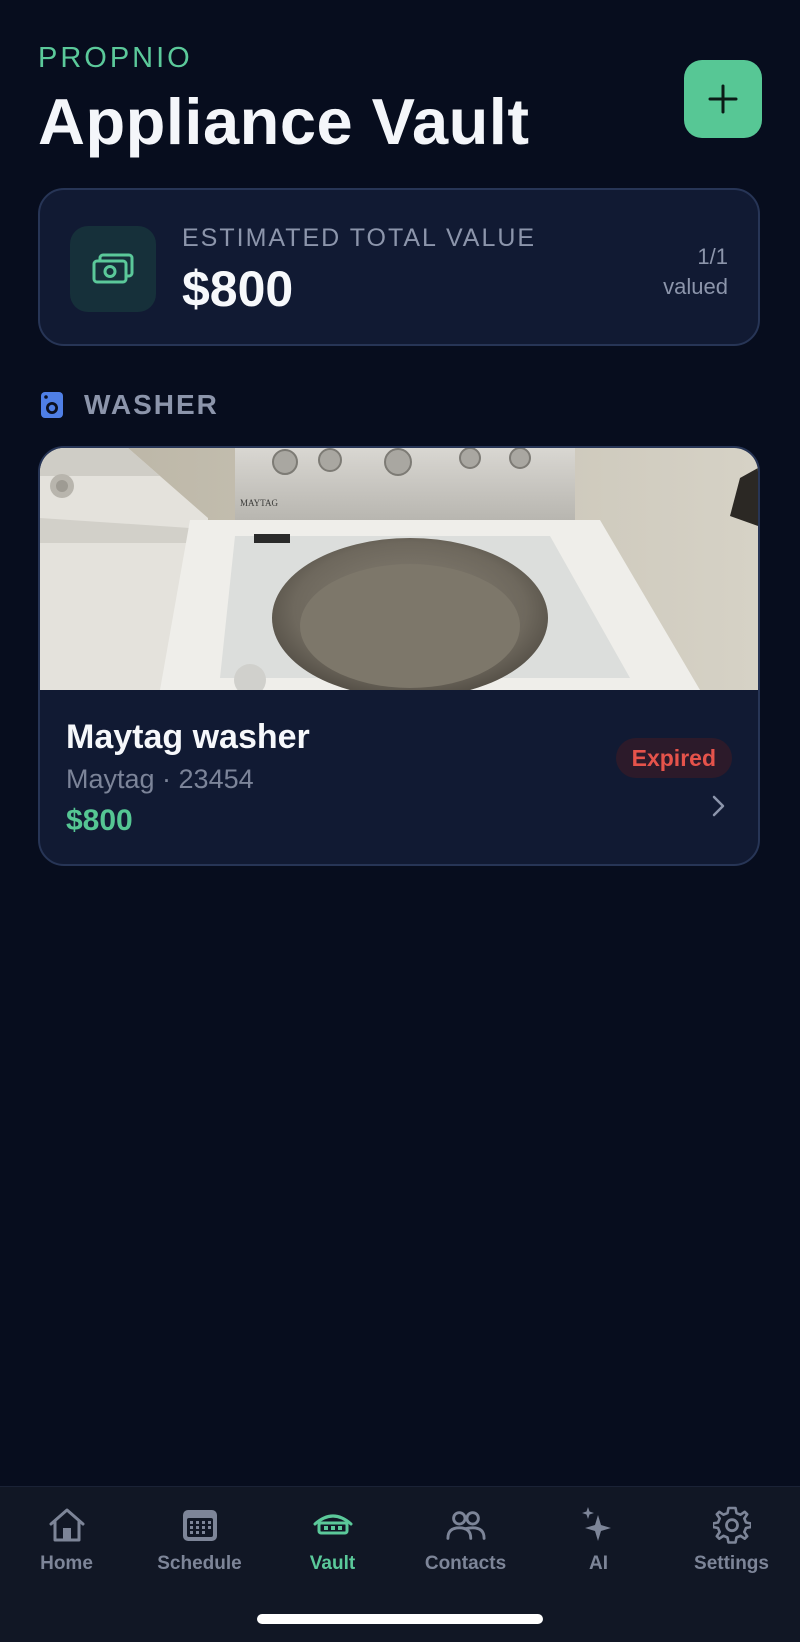 This screenshot has width=800, height=1642. Describe the element at coordinates (598, 1563) in the screenshot. I see `tab-label-ai: AI` at that location.